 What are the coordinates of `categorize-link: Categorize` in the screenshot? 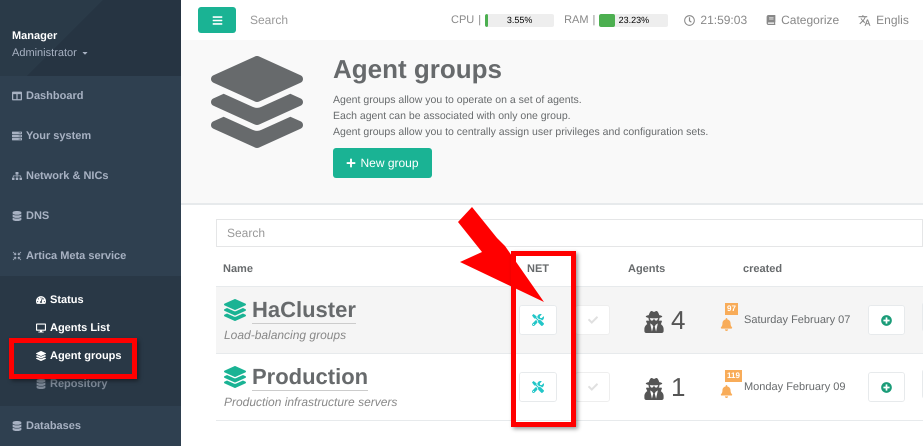 It's located at (810, 20).